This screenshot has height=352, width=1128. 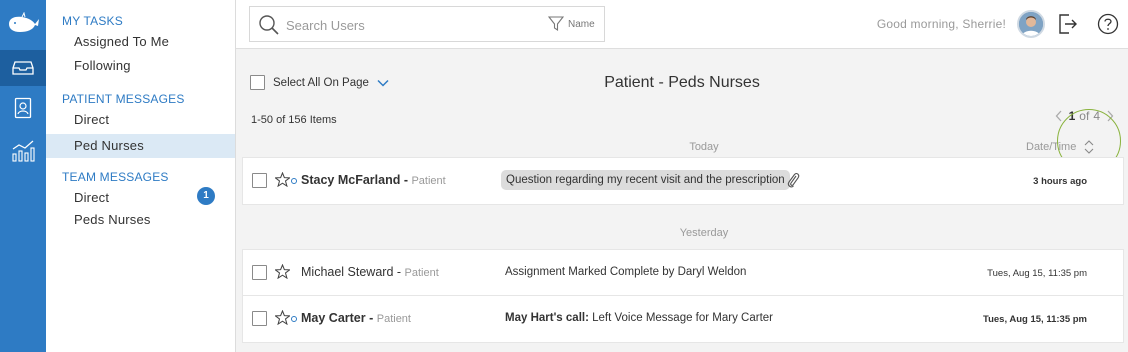 I want to click on nav-item-following: Following, so click(x=140, y=66).